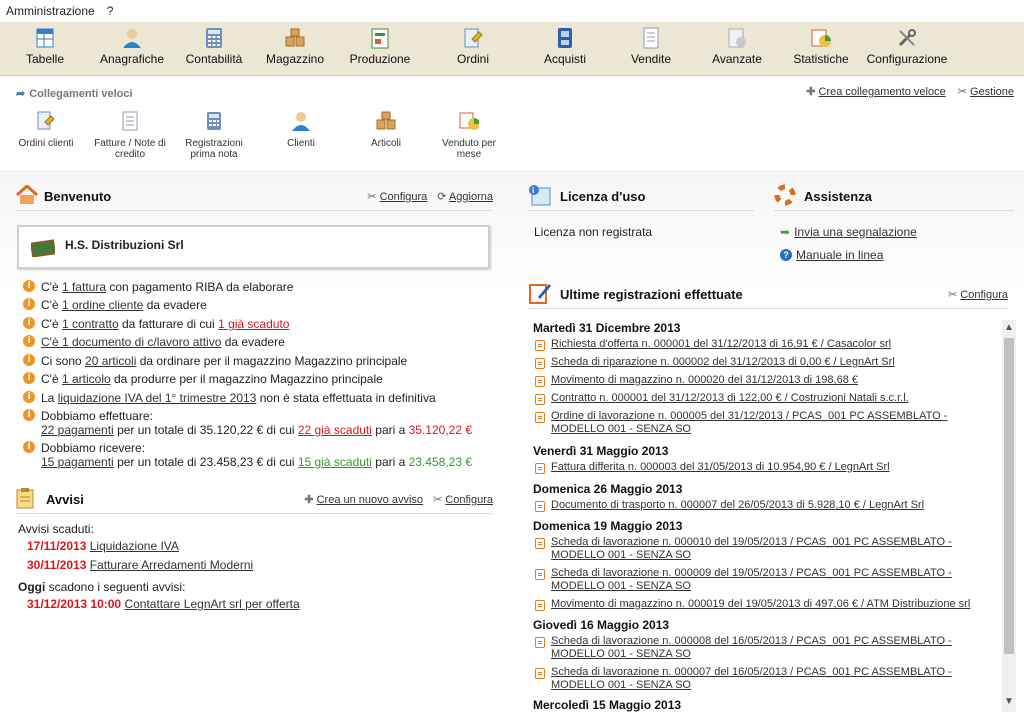  What do you see at coordinates (737, 49) in the screenshot?
I see `toolbar-advanced-button: Avanzate` at bounding box center [737, 49].